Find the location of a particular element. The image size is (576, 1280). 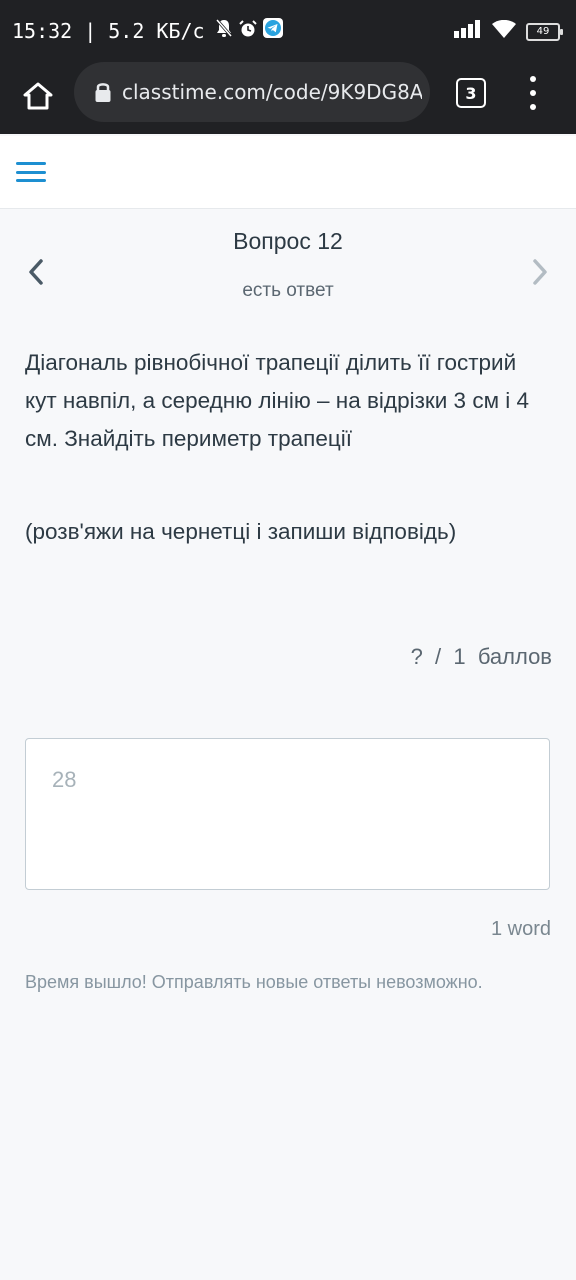

lock-icon is located at coordinates (103, 92).